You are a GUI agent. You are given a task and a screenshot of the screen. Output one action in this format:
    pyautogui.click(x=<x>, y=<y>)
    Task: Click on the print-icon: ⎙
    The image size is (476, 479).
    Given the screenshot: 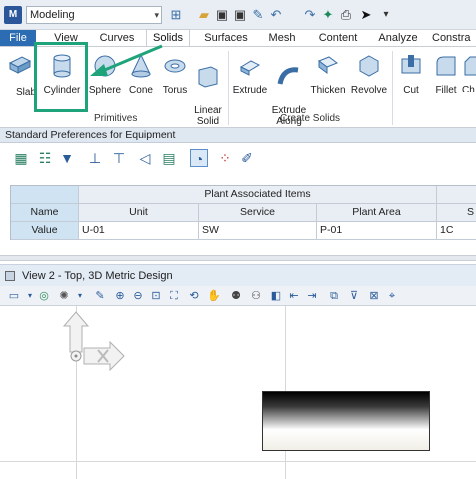 What is the action you would take?
    pyautogui.click(x=346, y=15)
    